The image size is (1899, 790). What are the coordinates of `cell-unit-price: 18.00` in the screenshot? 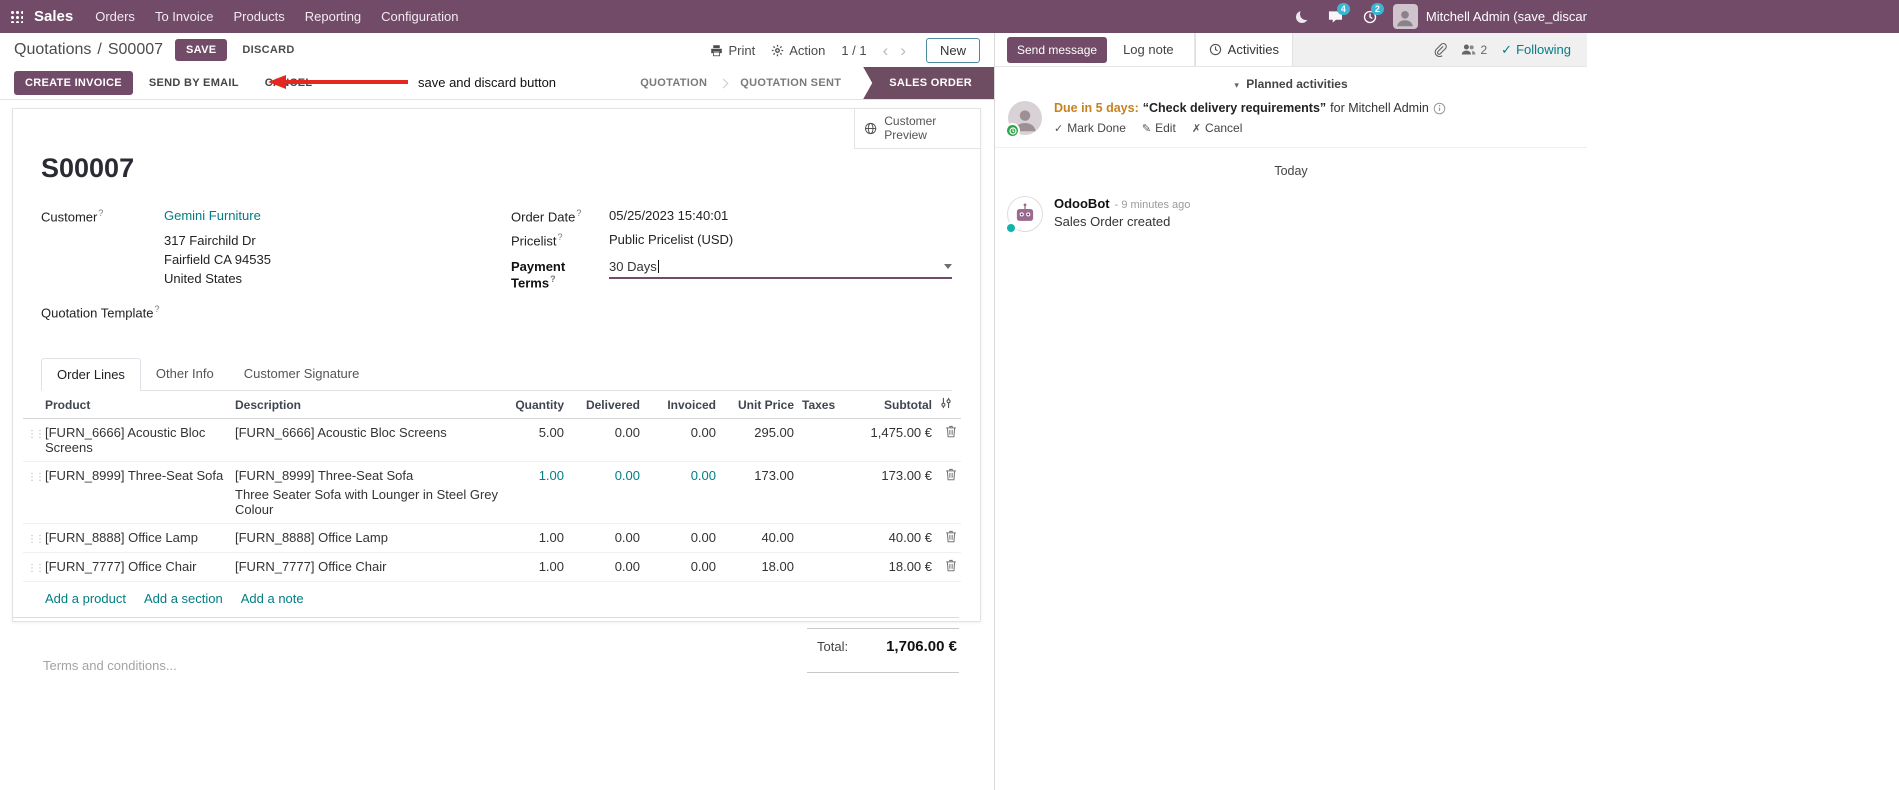 It's located at (759, 567).